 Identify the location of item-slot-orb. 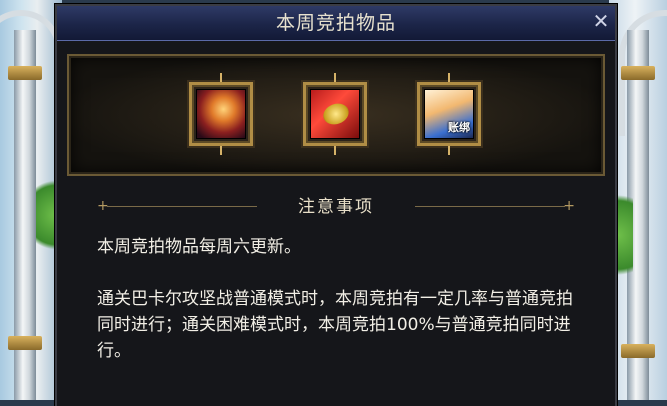
(221, 114).